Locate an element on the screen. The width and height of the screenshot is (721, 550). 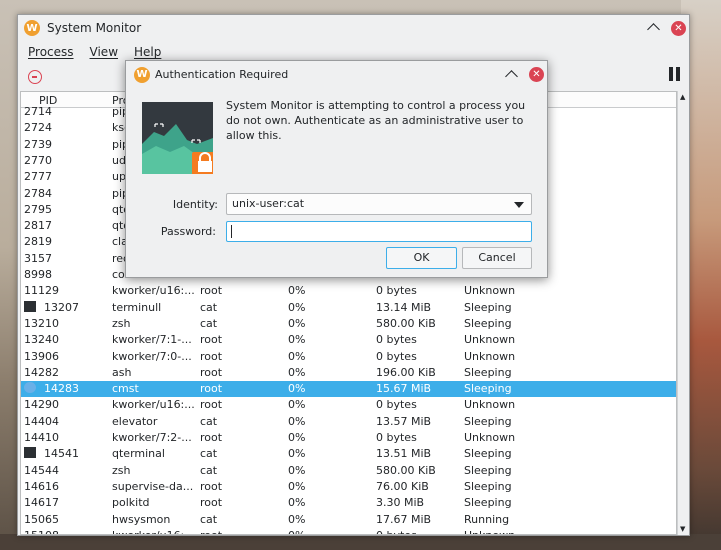
cell-pid: 14410 is located at coordinates (41, 437).